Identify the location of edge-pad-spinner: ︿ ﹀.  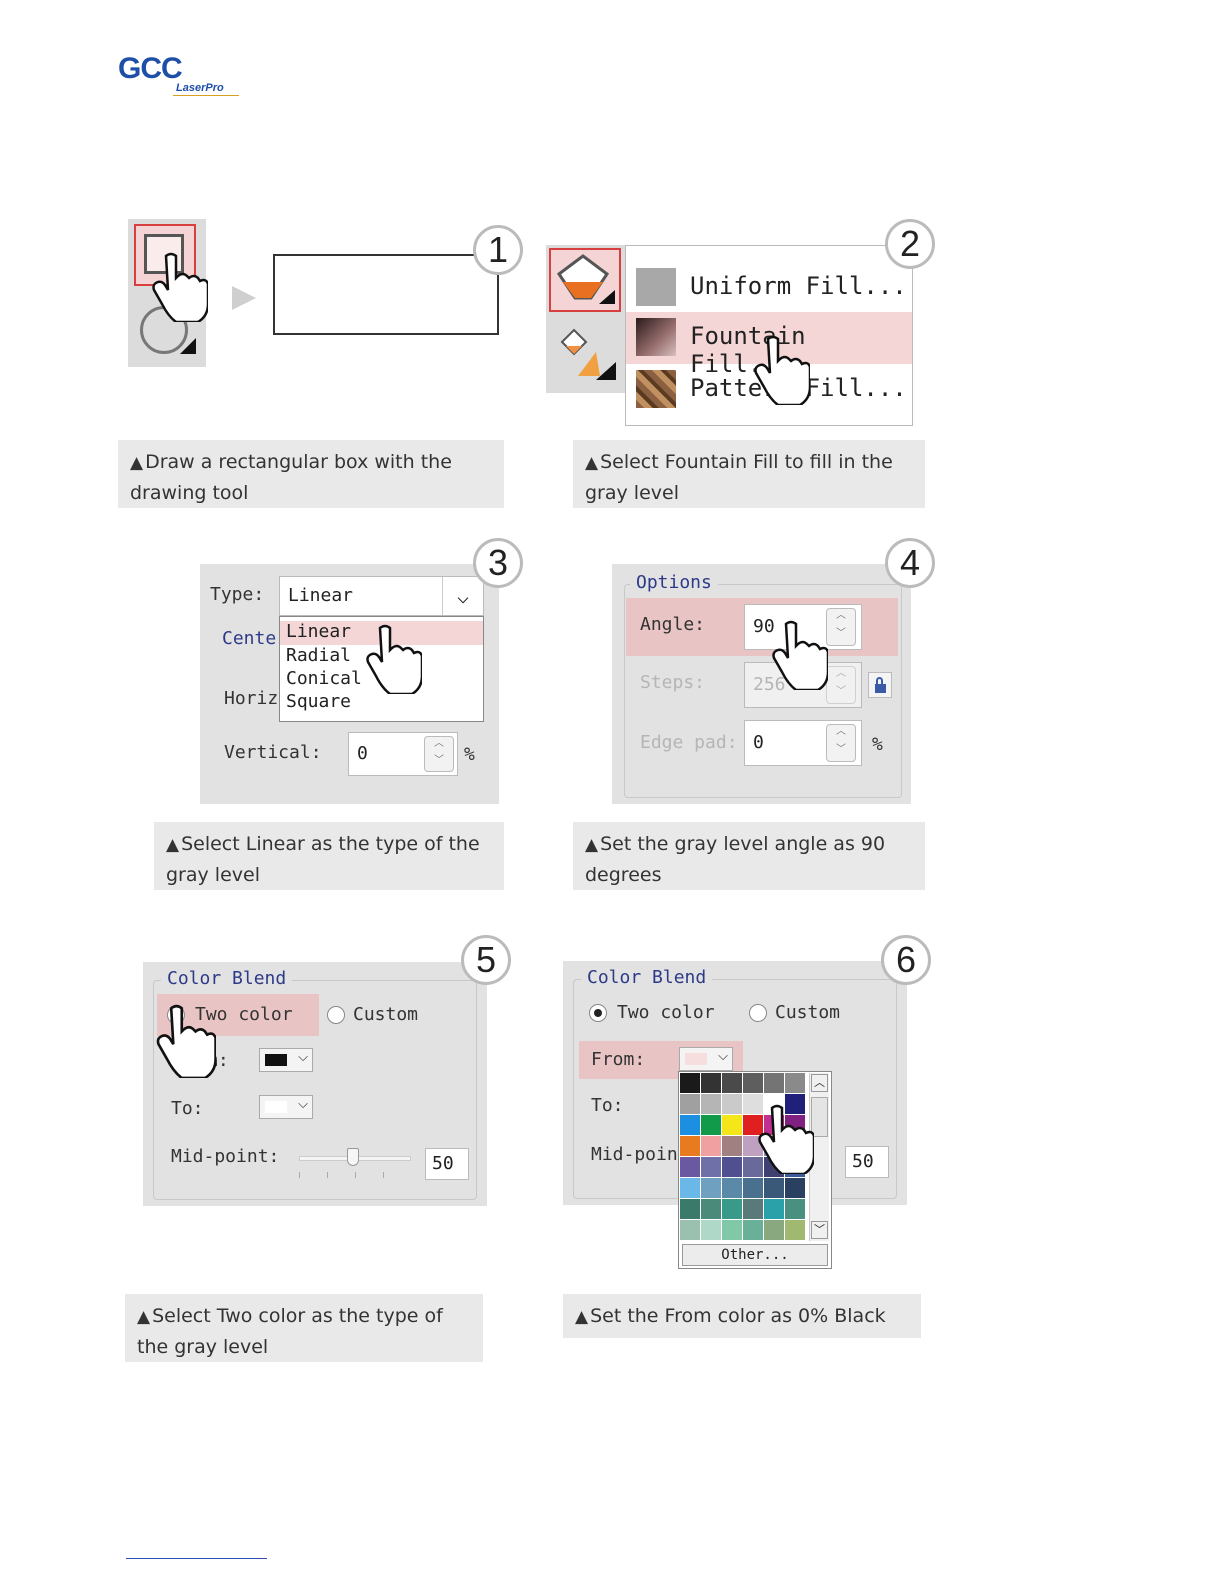
(841, 743).